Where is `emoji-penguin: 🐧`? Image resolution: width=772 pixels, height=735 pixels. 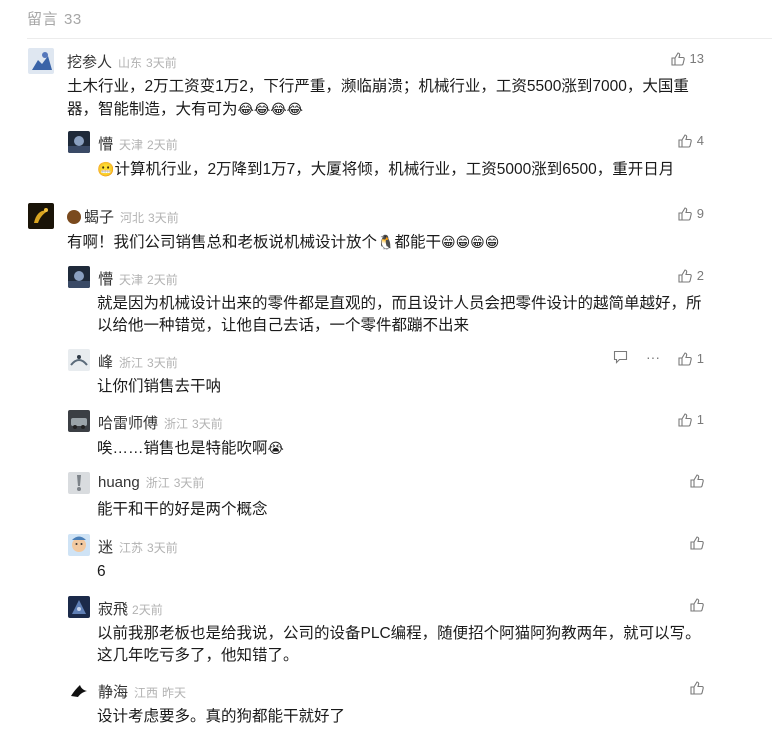
emoji-penguin: 🐧 is located at coordinates (386, 242).